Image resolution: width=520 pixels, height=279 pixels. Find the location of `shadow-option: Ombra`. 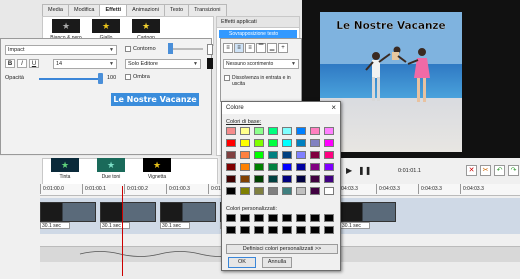

shadow-option: Ombra is located at coordinates (137, 77).